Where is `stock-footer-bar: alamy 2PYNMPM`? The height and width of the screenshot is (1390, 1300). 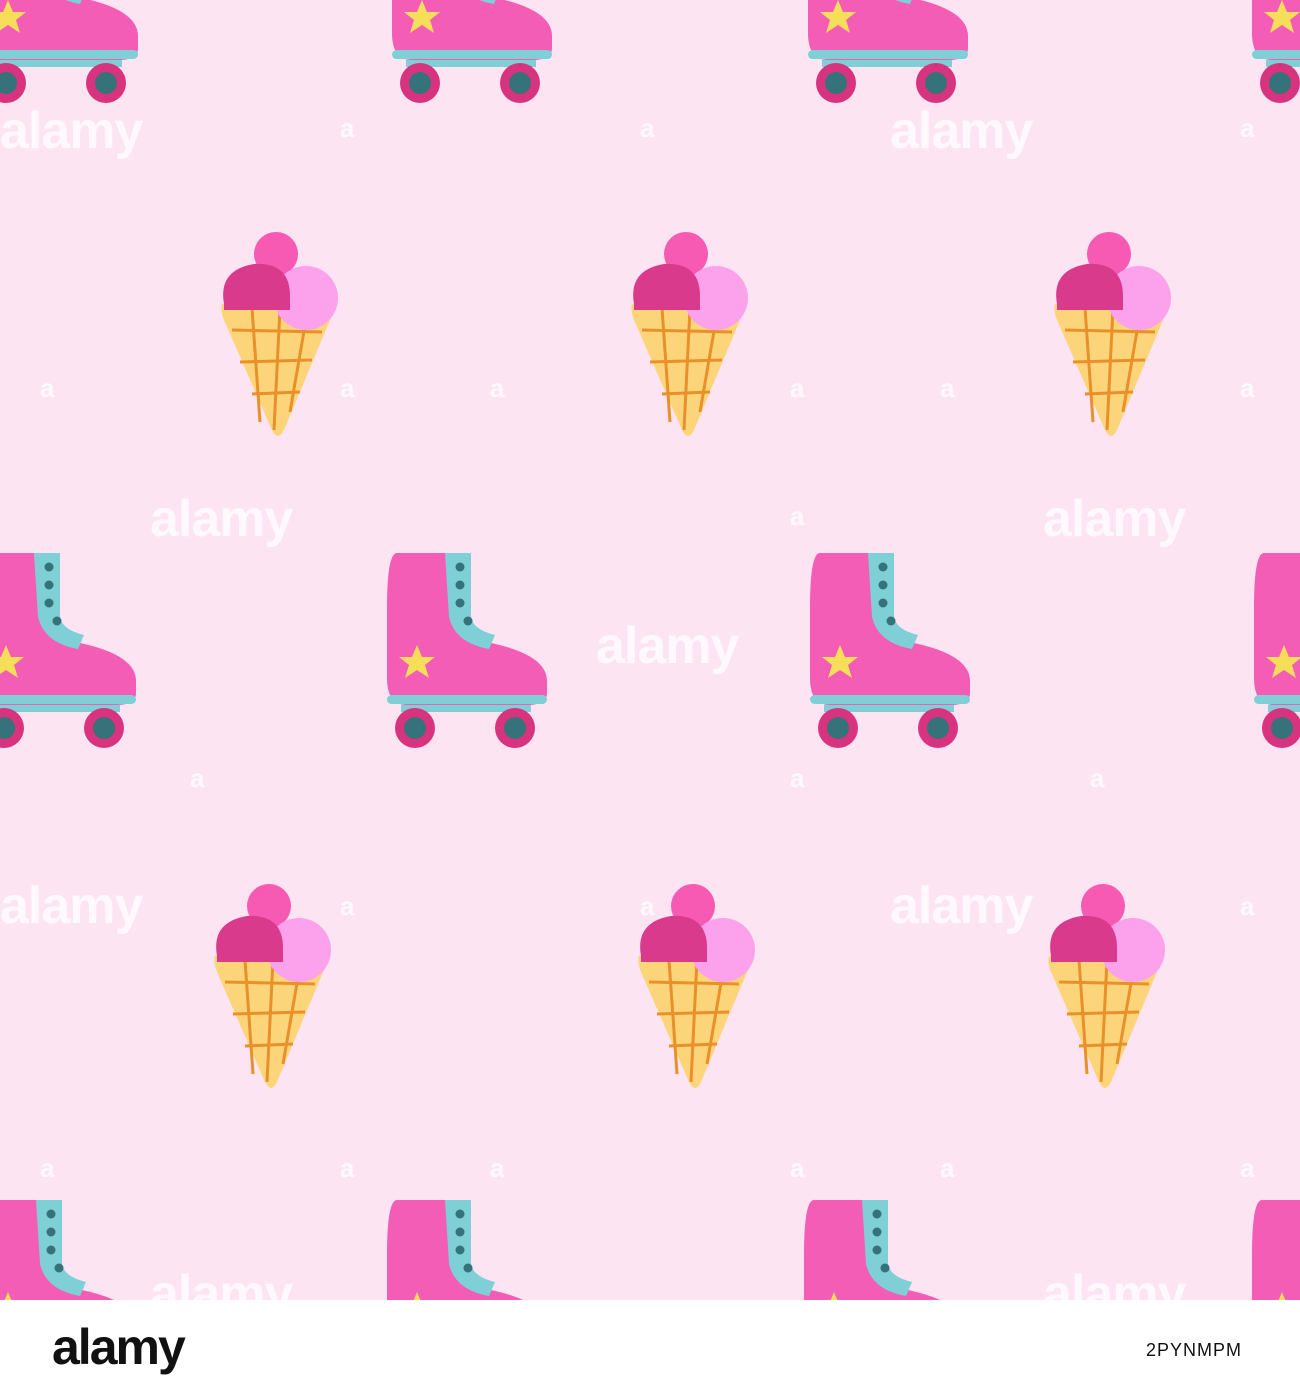 stock-footer-bar: alamy 2PYNMPM is located at coordinates (650, 1345).